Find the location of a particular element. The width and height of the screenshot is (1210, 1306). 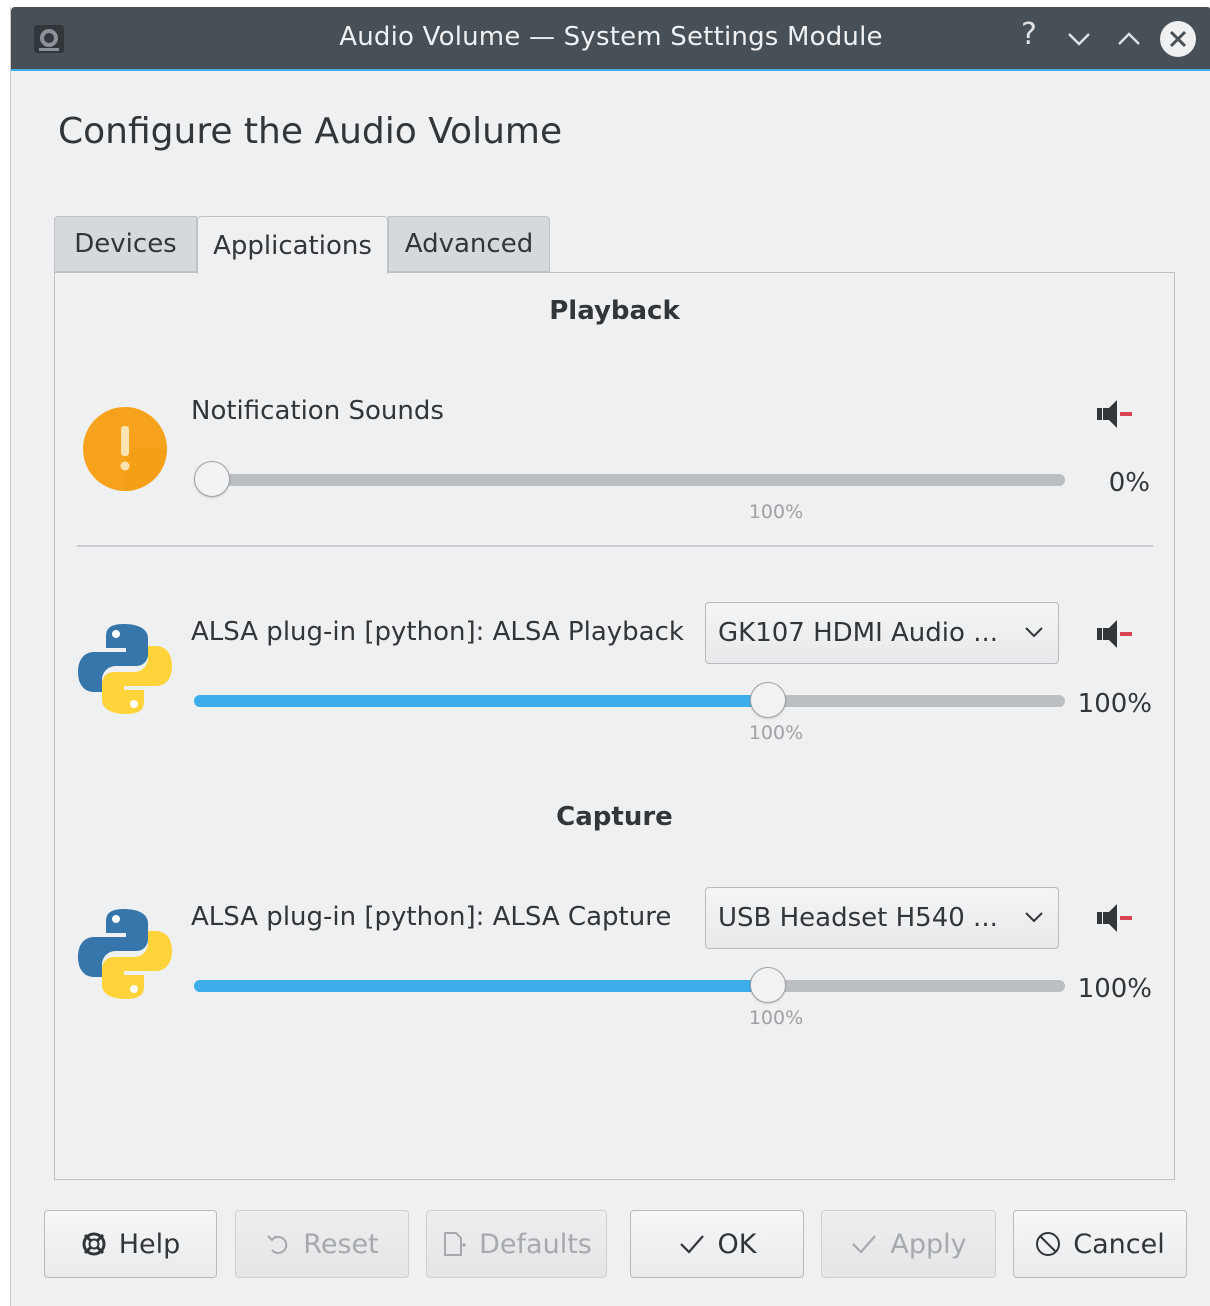

defaults-button: Defaults is located at coordinates (516, 1244).